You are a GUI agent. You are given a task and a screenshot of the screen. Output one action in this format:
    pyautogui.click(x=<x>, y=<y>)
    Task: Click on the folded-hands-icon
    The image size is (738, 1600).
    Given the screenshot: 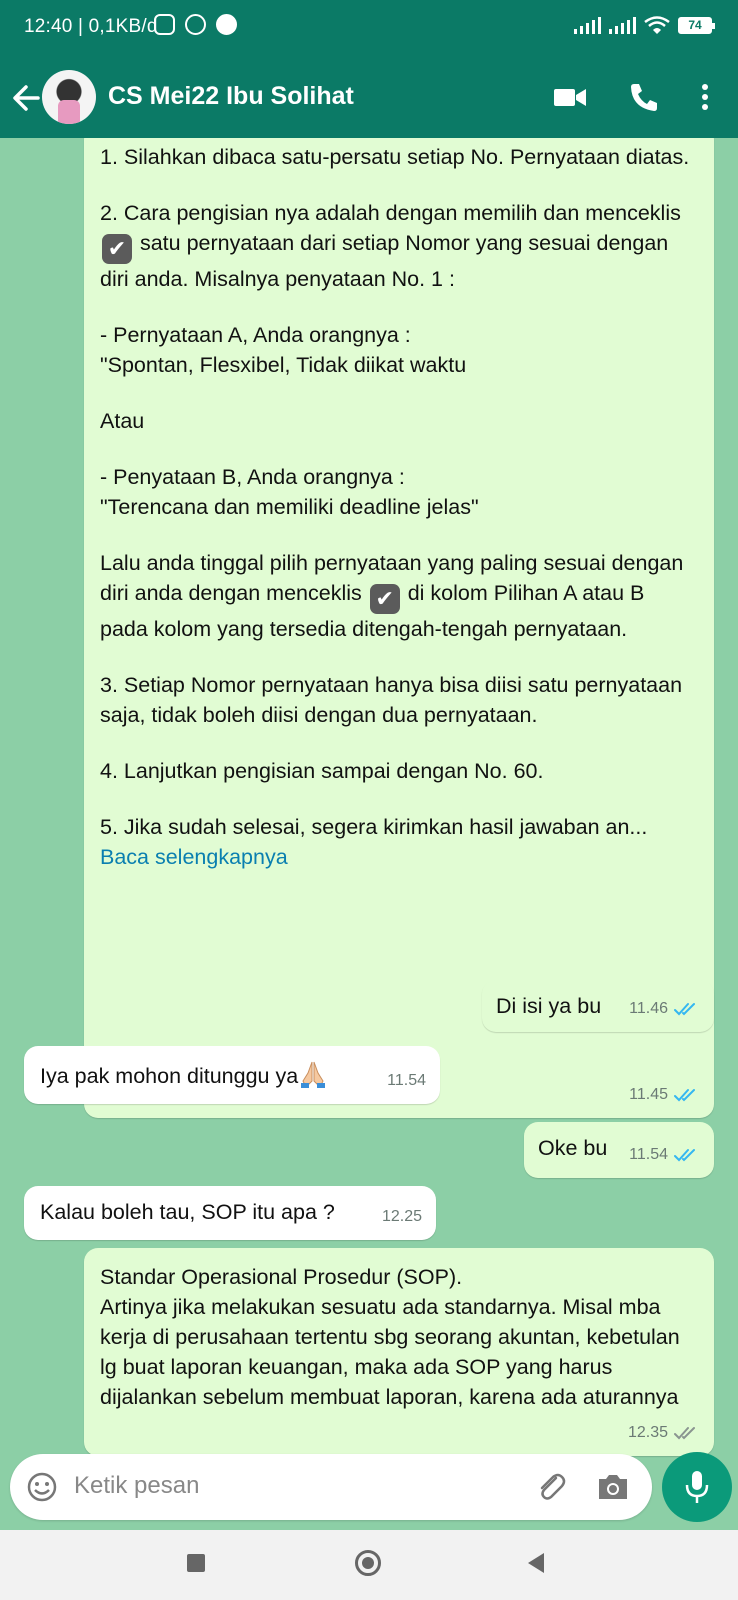 What is the action you would take?
    pyautogui.click(x=313, y=1074)
    